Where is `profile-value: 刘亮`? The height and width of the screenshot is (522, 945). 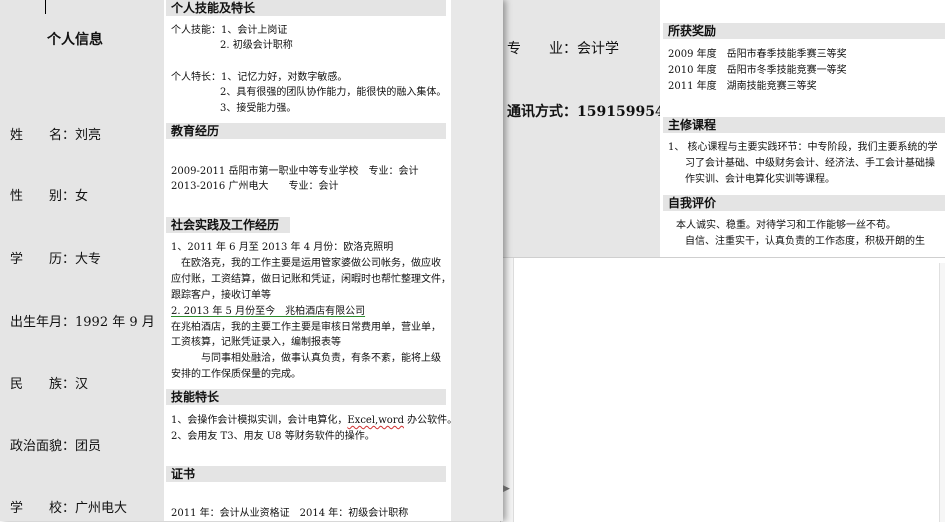
profile-value: 刘亮 is located at coordinates (88, 135).